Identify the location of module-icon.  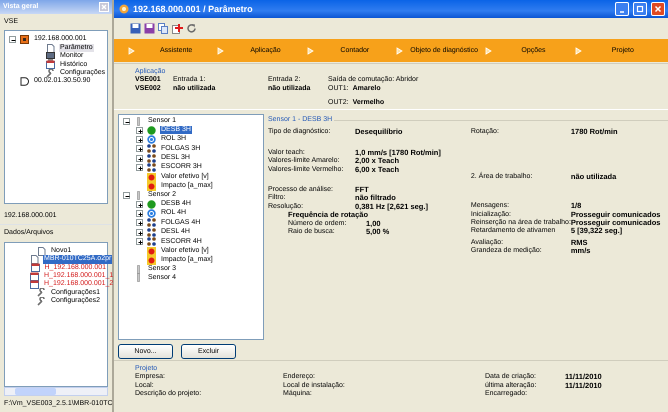
(24, 81).